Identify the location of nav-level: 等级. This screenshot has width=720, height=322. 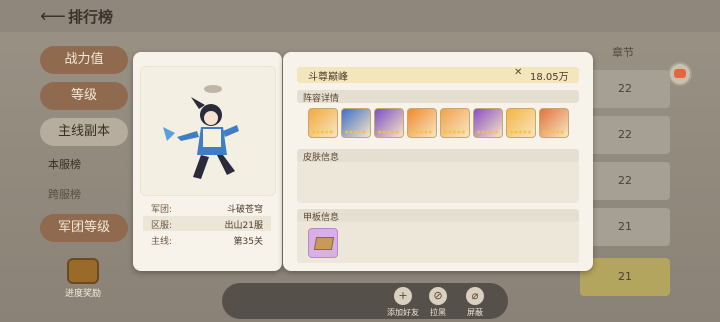
(84, 96).